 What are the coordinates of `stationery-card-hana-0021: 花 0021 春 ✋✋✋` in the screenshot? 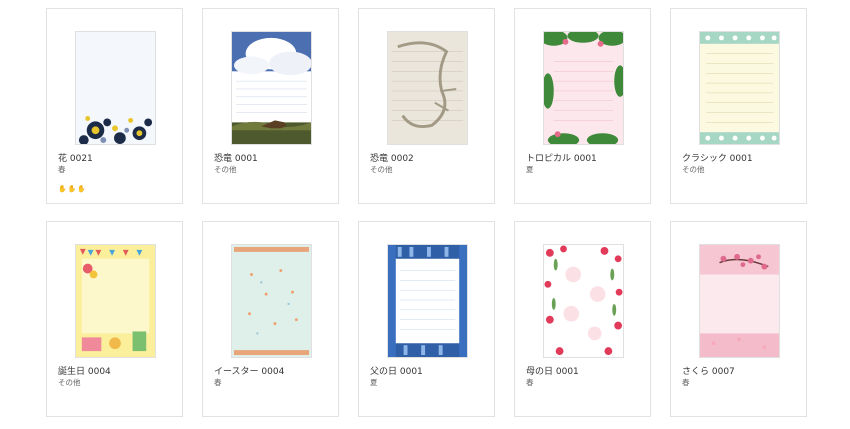 It's located at (114, 106).